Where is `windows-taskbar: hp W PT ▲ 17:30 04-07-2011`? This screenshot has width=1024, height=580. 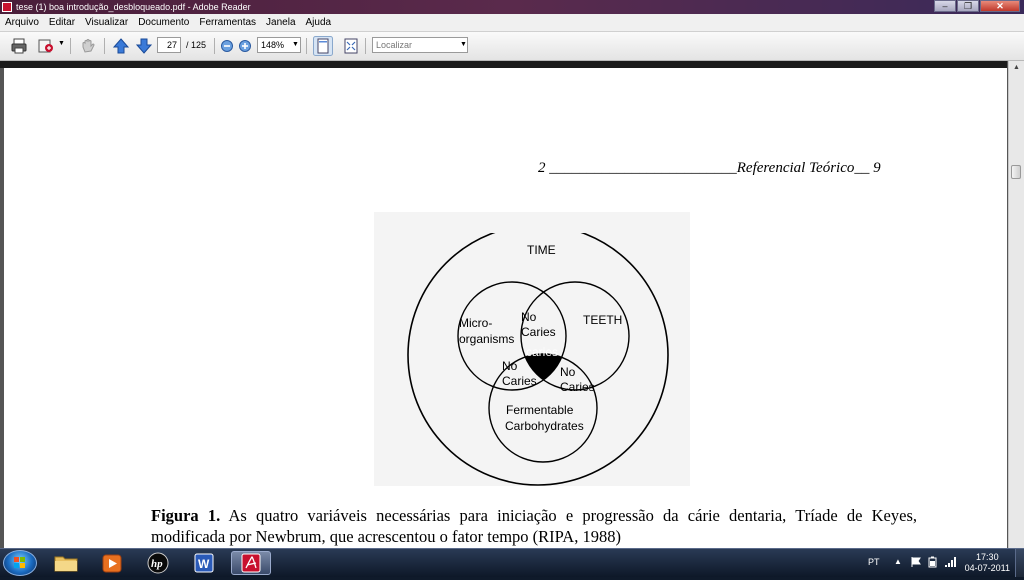
windows-taskbar: hp W PT ▲ 17:30 04-07-2011 is located at coordinates (512, 562).